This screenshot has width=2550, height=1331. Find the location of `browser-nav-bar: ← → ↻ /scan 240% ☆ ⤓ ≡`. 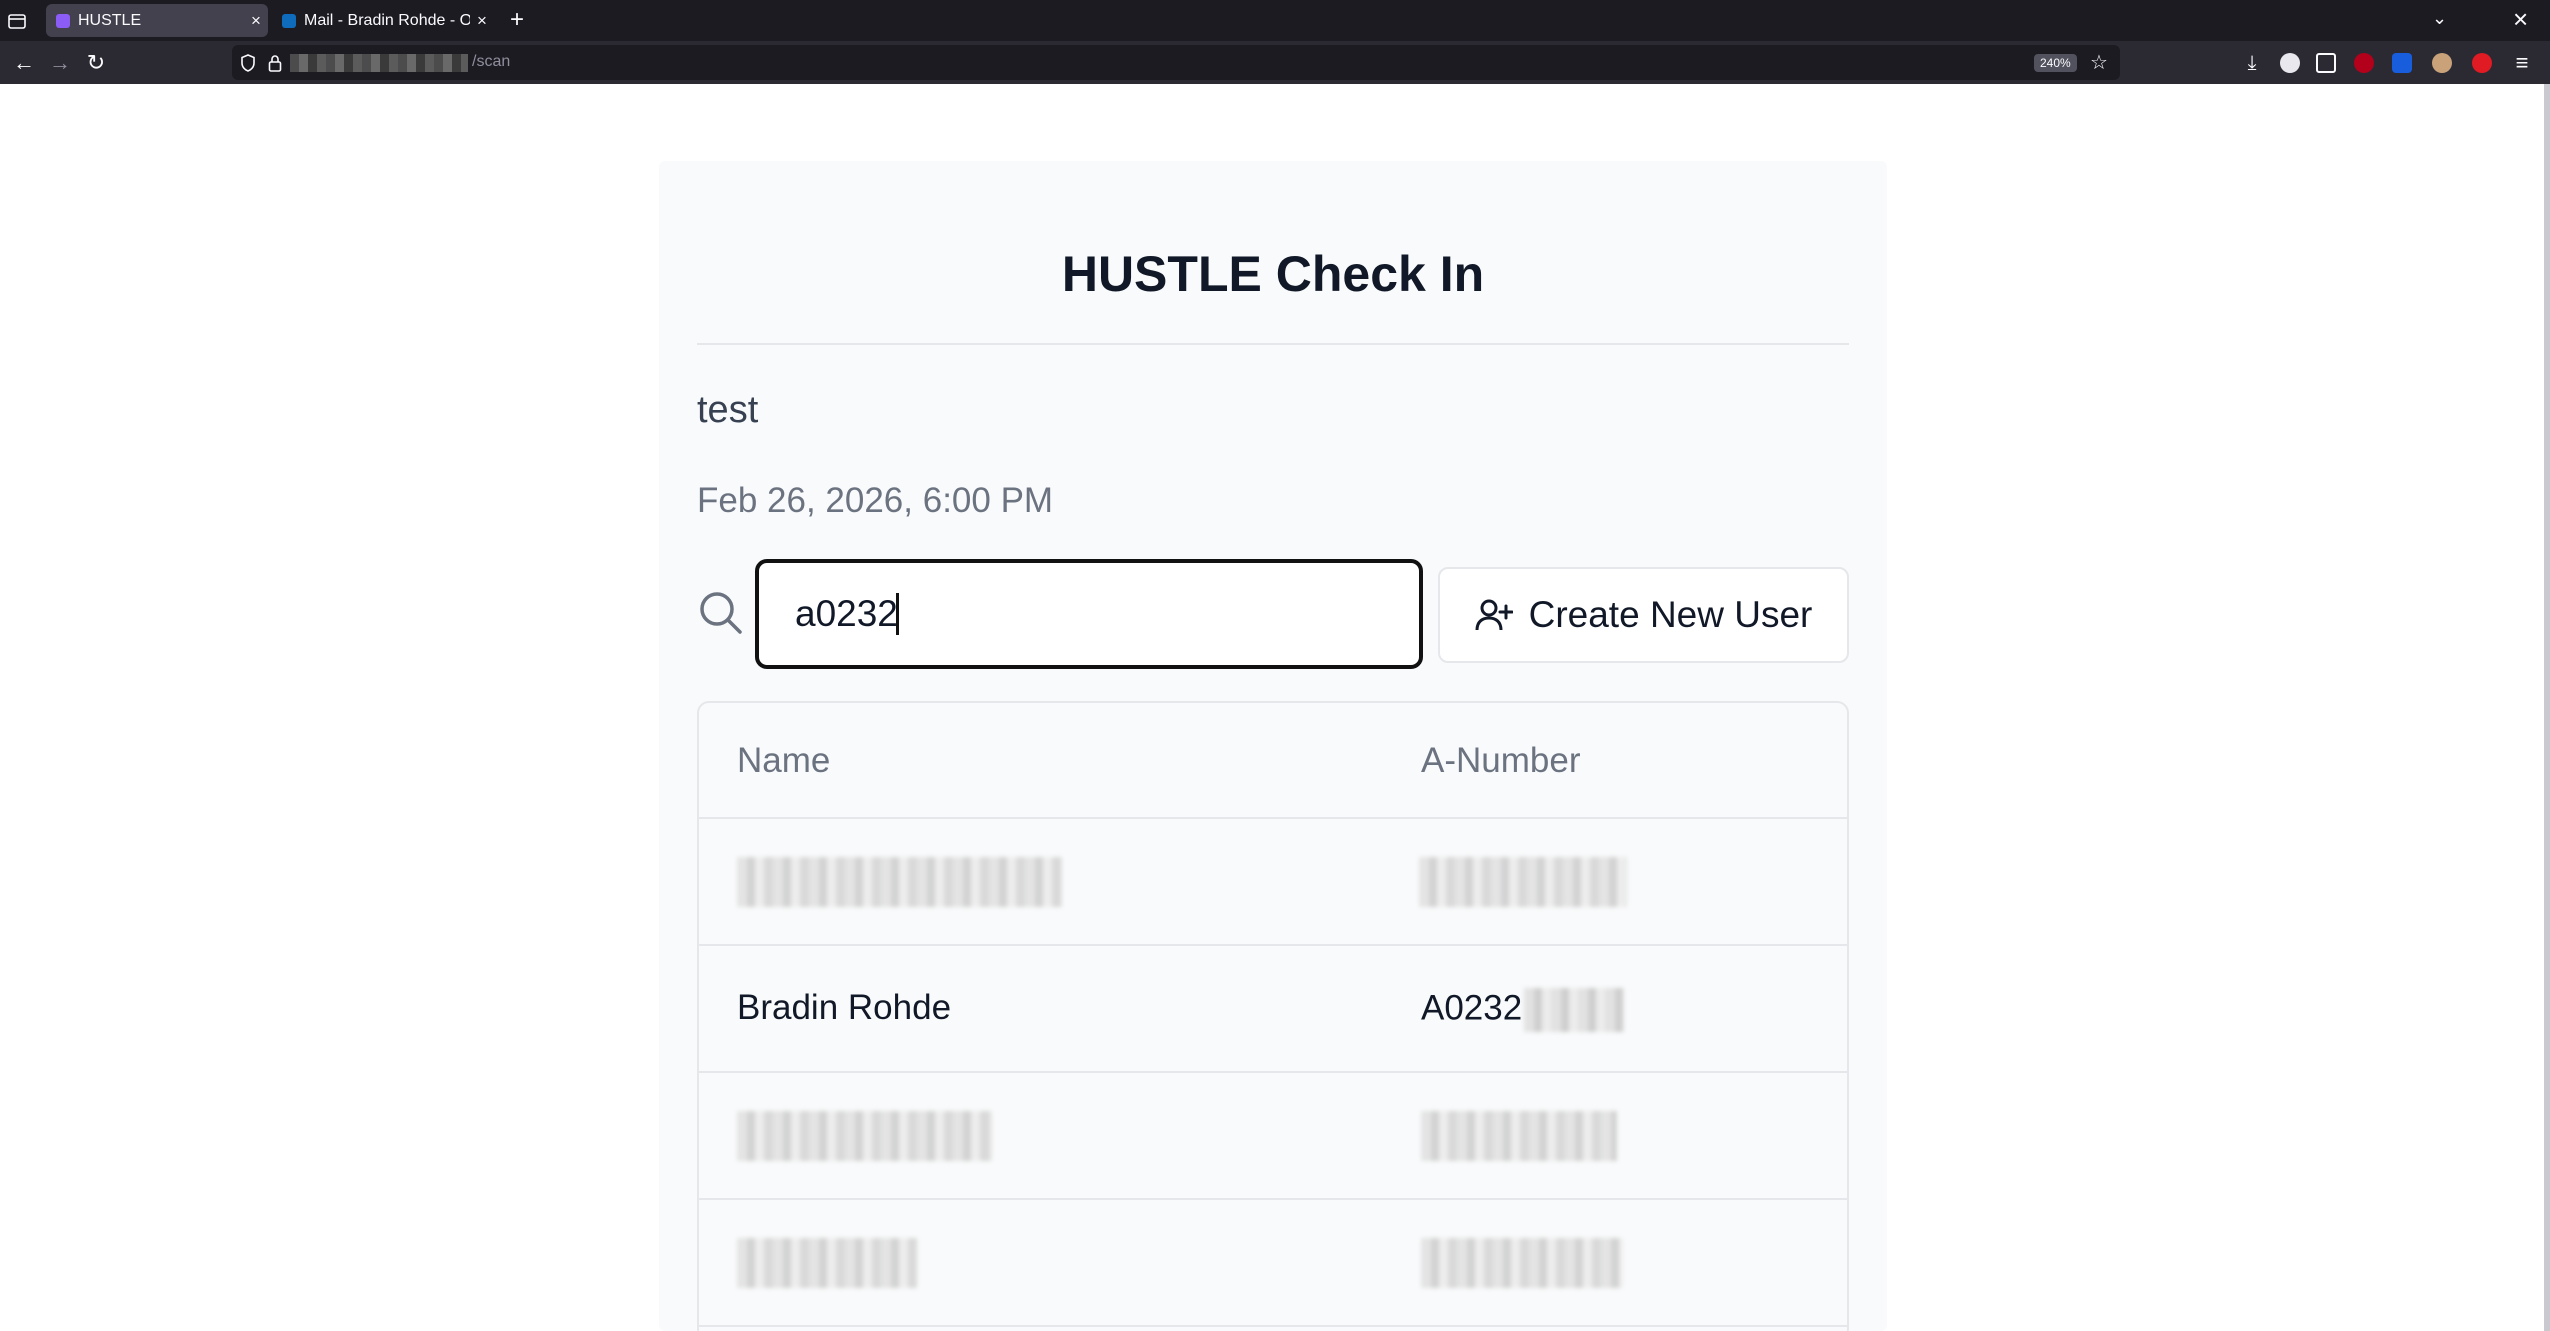

browser-nav-bar: ← → ↻ /scan 240% ☆ ⤓ ≡ is located at coordinates (1275, 62).